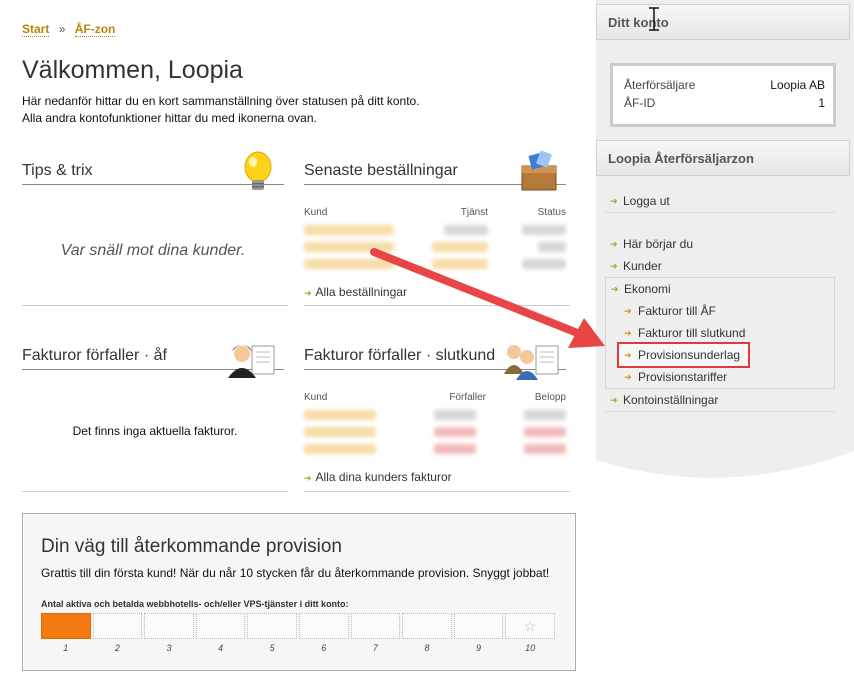  Describe the element at coordinates (530, 626) in the screenshot. I see `star-icon: ☆` at that location.